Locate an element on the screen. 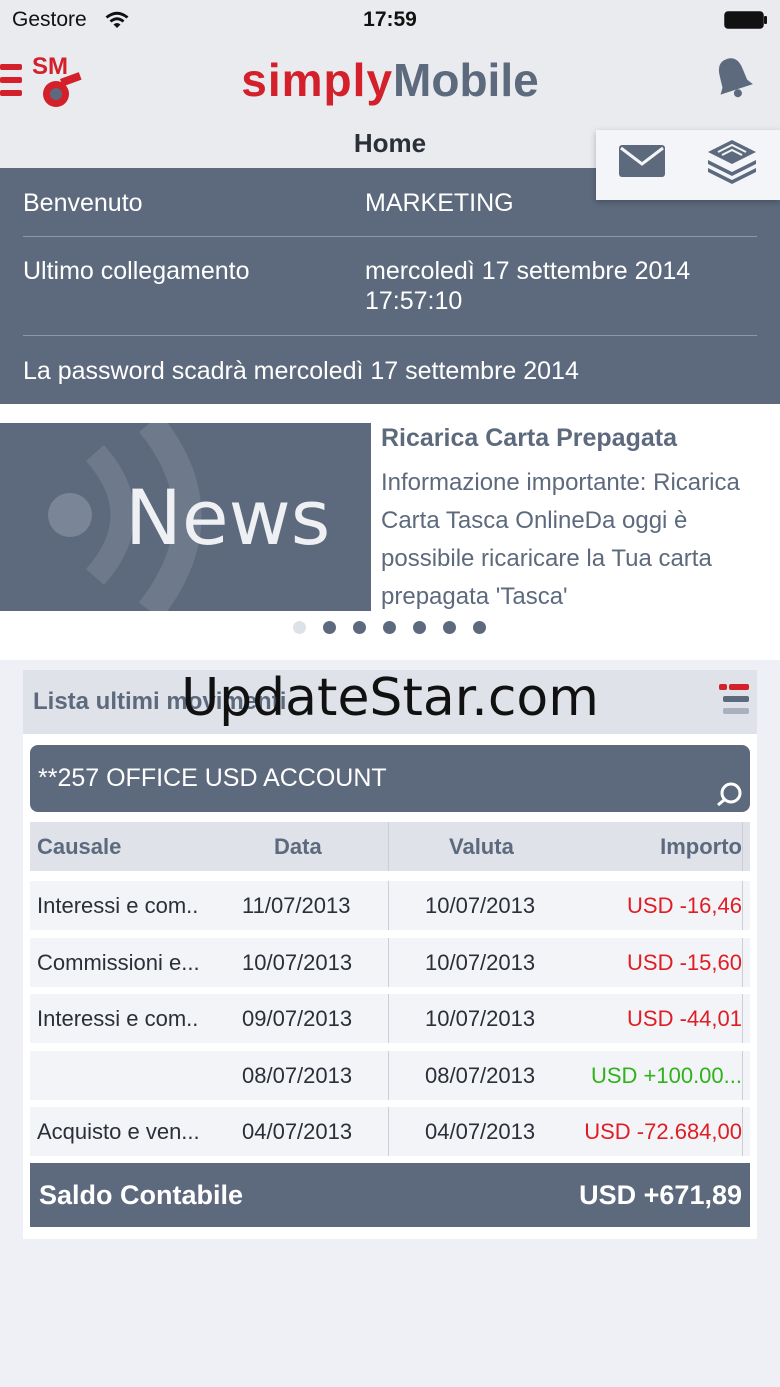 The width and height of the screenshot is (780, 1387). cell-importo: USD -44,01 is located at coordinates (684, 1018).